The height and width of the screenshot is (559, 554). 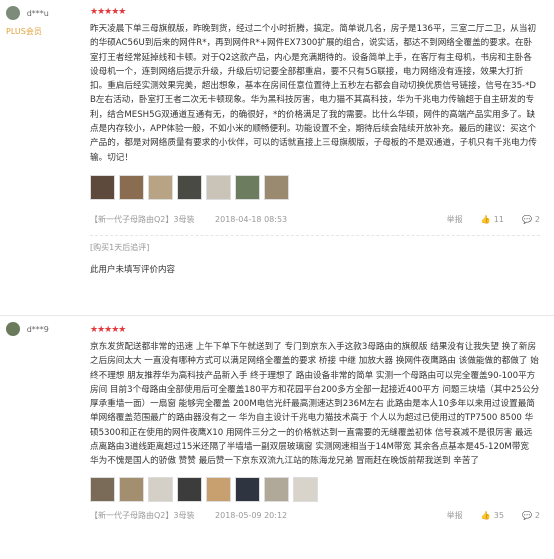 What do you see at coordinates (38, 329) in the screenshot?
I see `user-name: d***9` at bounding box center [38, 329].